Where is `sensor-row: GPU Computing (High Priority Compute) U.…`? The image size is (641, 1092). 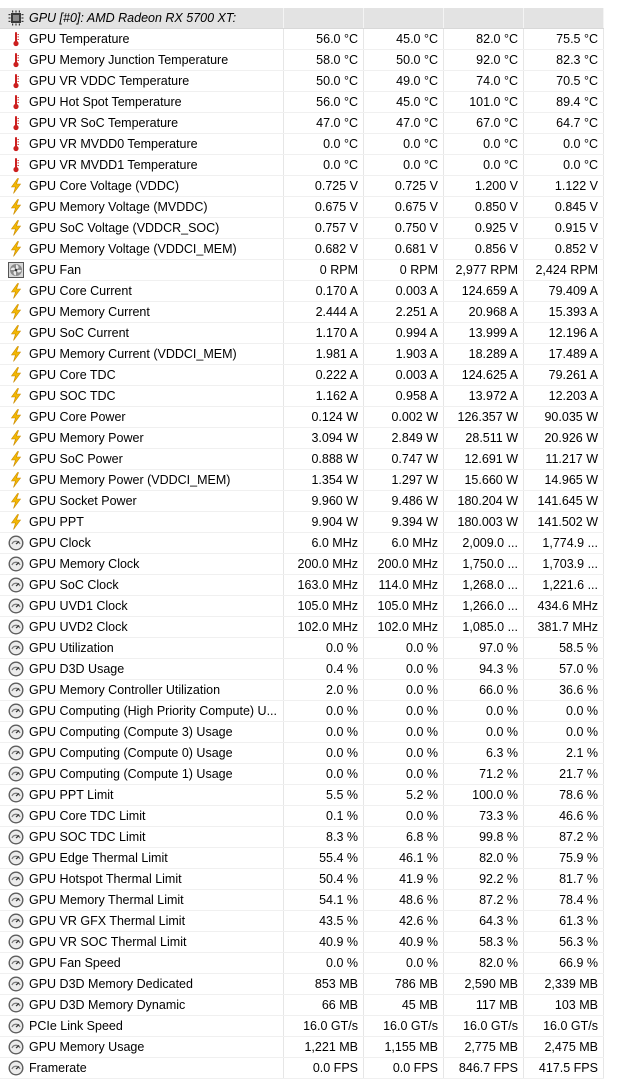
sensor-row: GPU Computing (High Priority Compute) U.… is located at coordinates (302, 711).